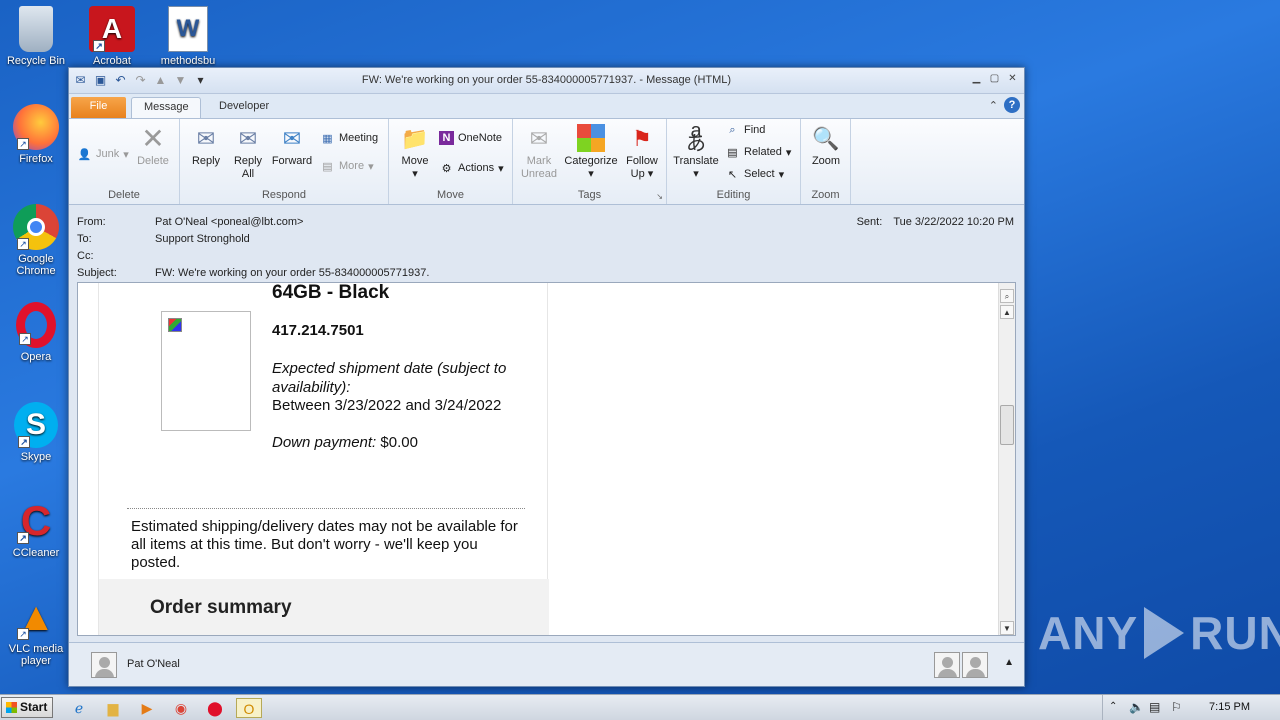 The width and height of the screenshot is (1280, 720). What do you see at coordinates (98, 107) in the screenshot?
I see `tab-file: File` at bounding box center [98, 107].